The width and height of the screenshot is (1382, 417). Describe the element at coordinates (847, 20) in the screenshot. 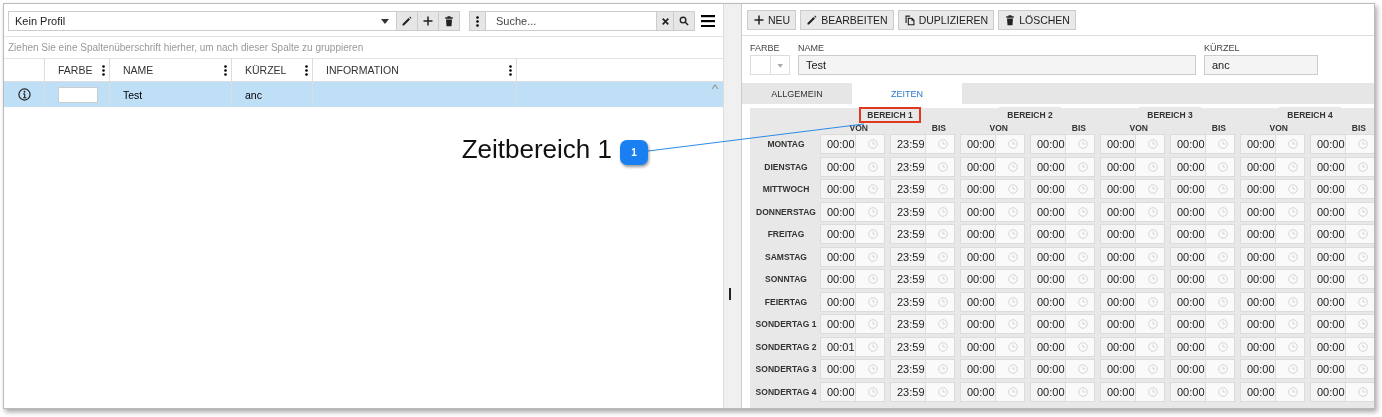

I see `toolbar-button: BEARBEITEN` at that location.